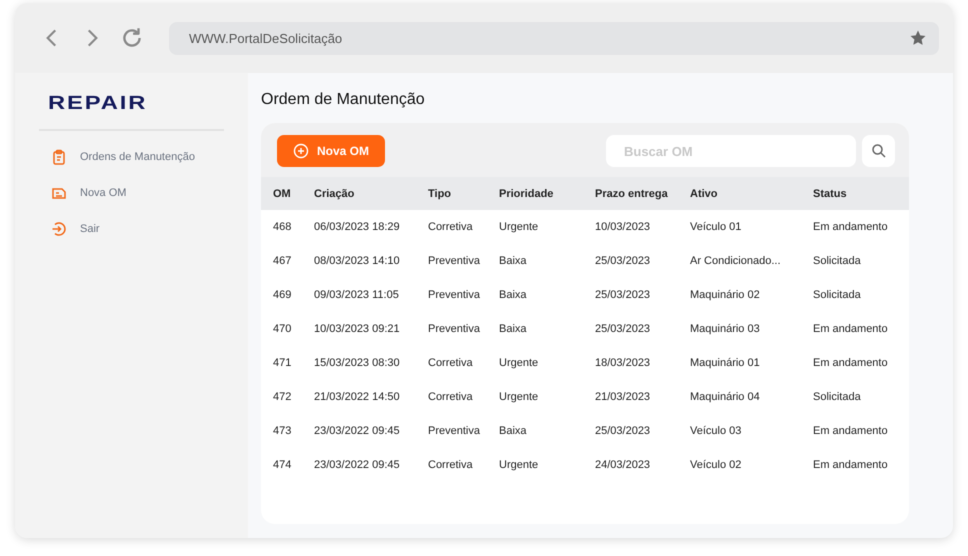 The image size is (968, 556). Describe the element at coordinates (282, 295) in the screenshot. I see `table-cell-text: 469` at that location.